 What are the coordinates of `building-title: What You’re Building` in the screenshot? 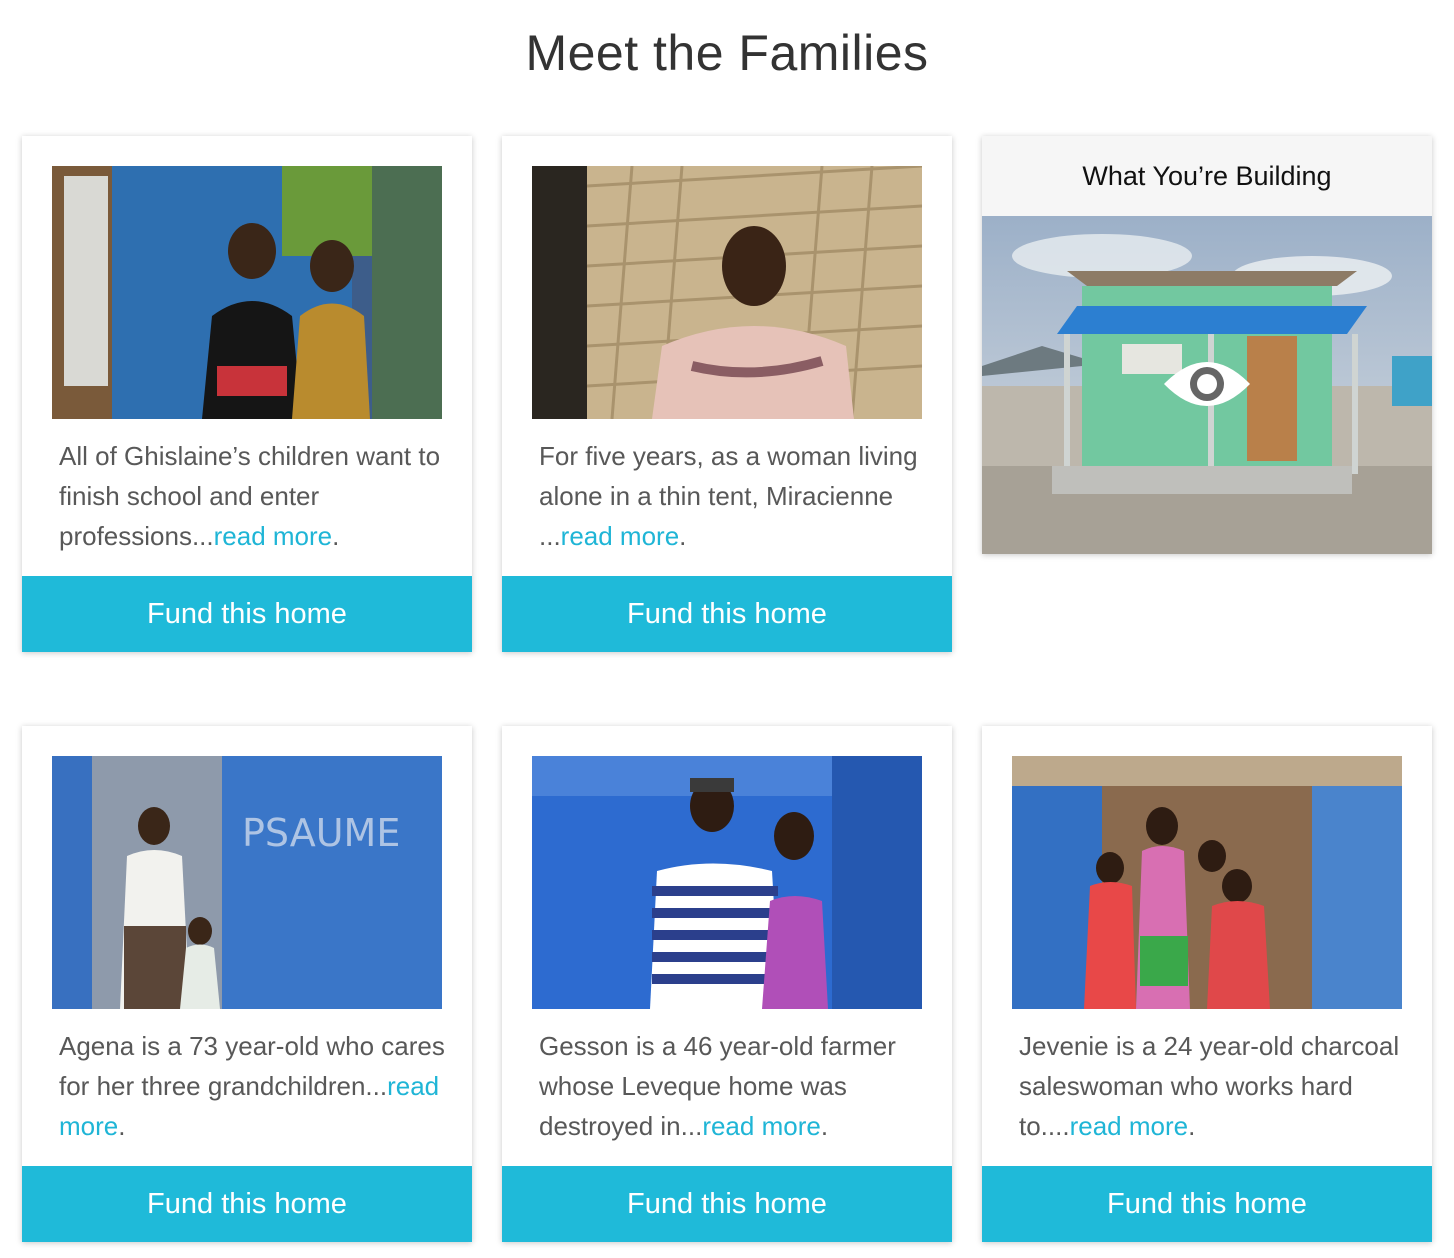 It's located at (1207, 176).